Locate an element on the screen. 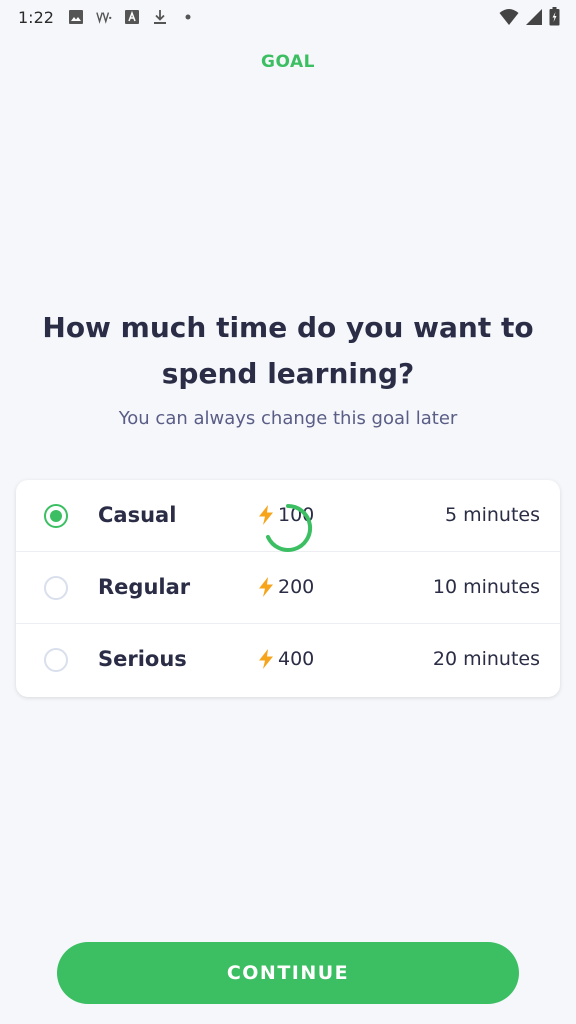 This screenshot has width=576, height=1024. goal-option-casual: Casual 100 5 minutes is located at coordinates (288, 516).